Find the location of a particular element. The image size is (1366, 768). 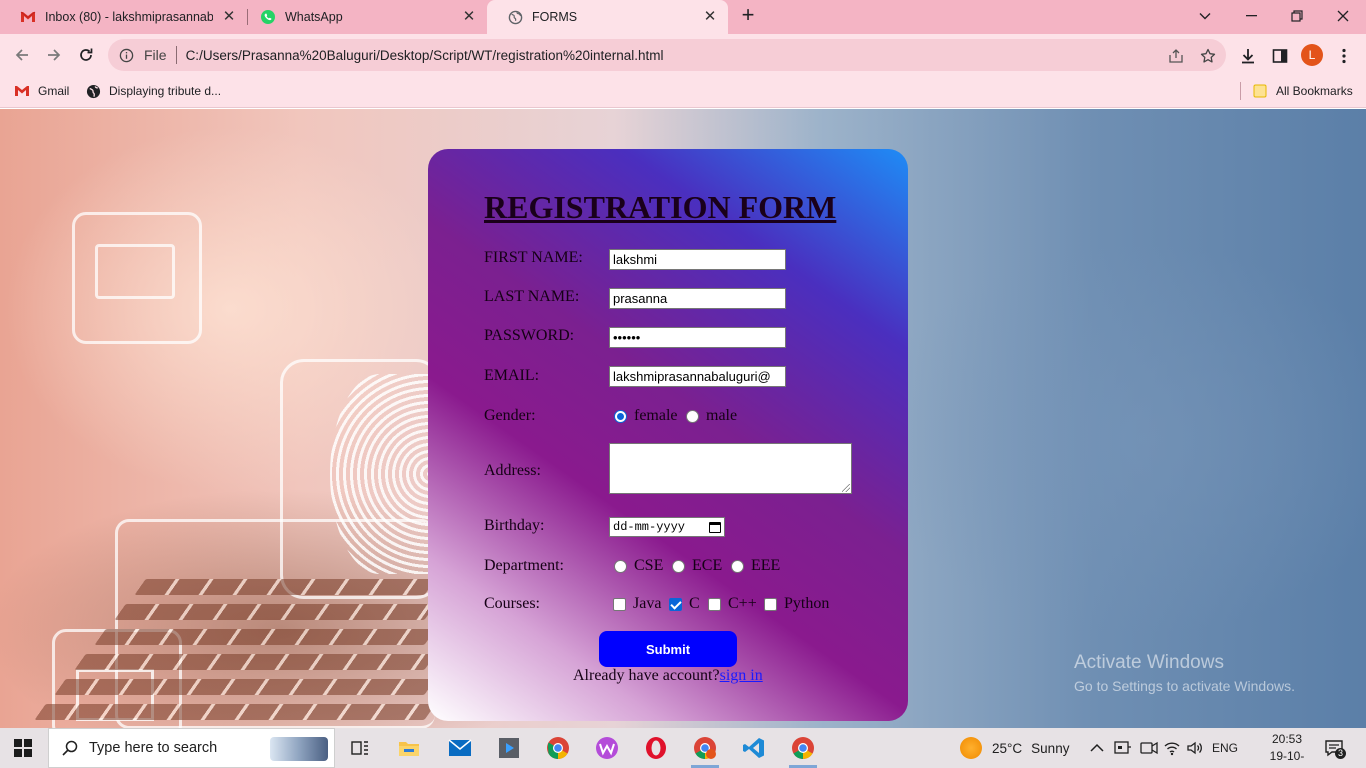

arrow-left-icon is located at coordinates (21, 55).